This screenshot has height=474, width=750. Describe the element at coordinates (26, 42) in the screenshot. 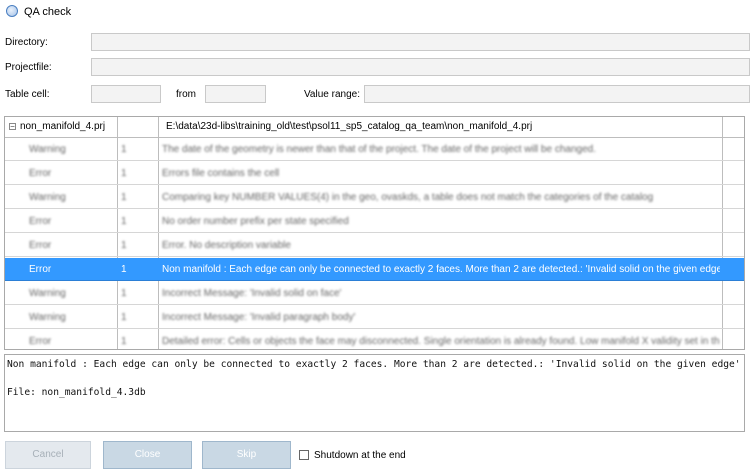

I see `directory-label: Directory:` at that location.